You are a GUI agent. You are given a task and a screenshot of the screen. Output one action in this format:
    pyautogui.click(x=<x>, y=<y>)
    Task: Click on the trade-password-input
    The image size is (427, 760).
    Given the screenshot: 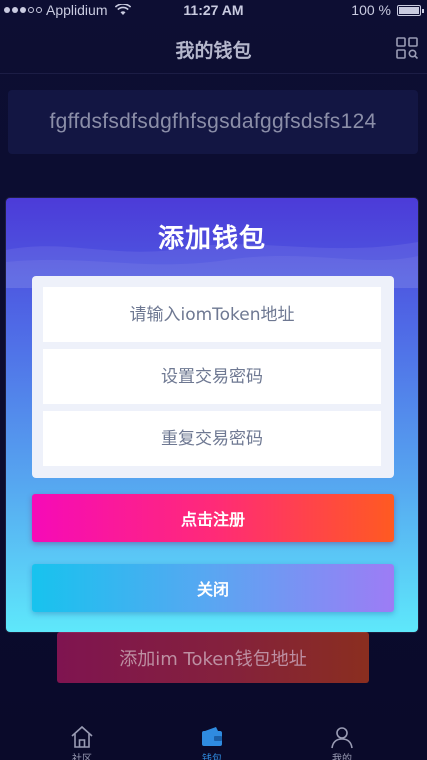 What is the action you would take?
    pyautogui.click(x=212, y=376)
    